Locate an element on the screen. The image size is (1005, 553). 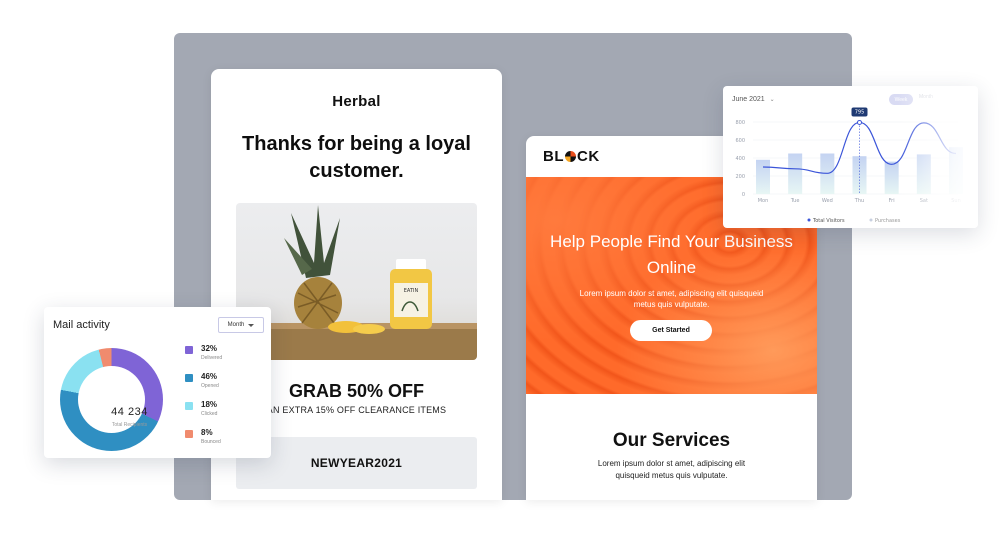
block-logo-o-icon is located at coordinates (570, 156).